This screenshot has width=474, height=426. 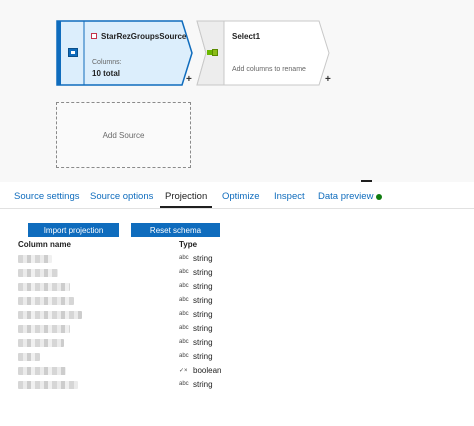 I want to click on tab-data-preview: Data preview, so click(x=345, y=196).